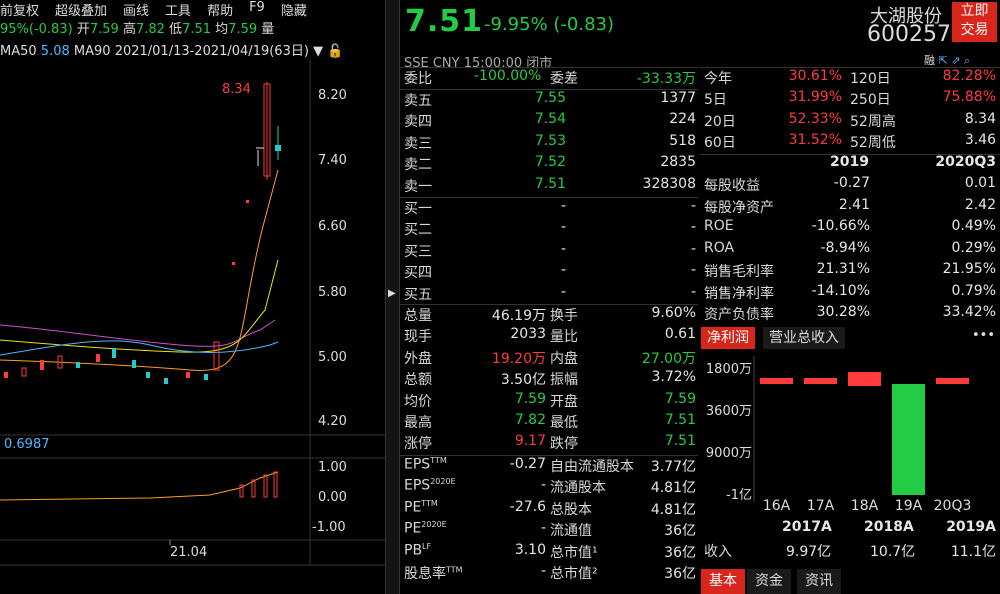  I want to click on expand-arrow-icon: ▶, so click(392, 293).